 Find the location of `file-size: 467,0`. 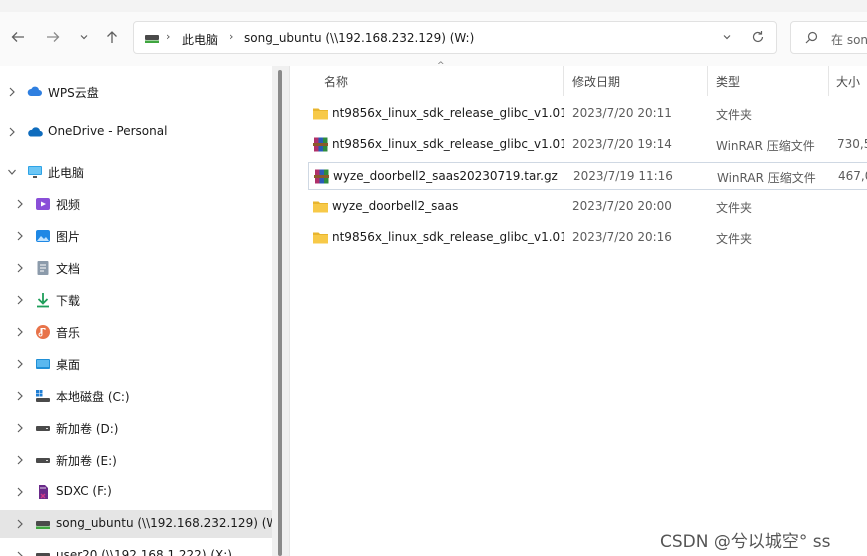

file-size: 467,0 is located at coordinates (852, 176).